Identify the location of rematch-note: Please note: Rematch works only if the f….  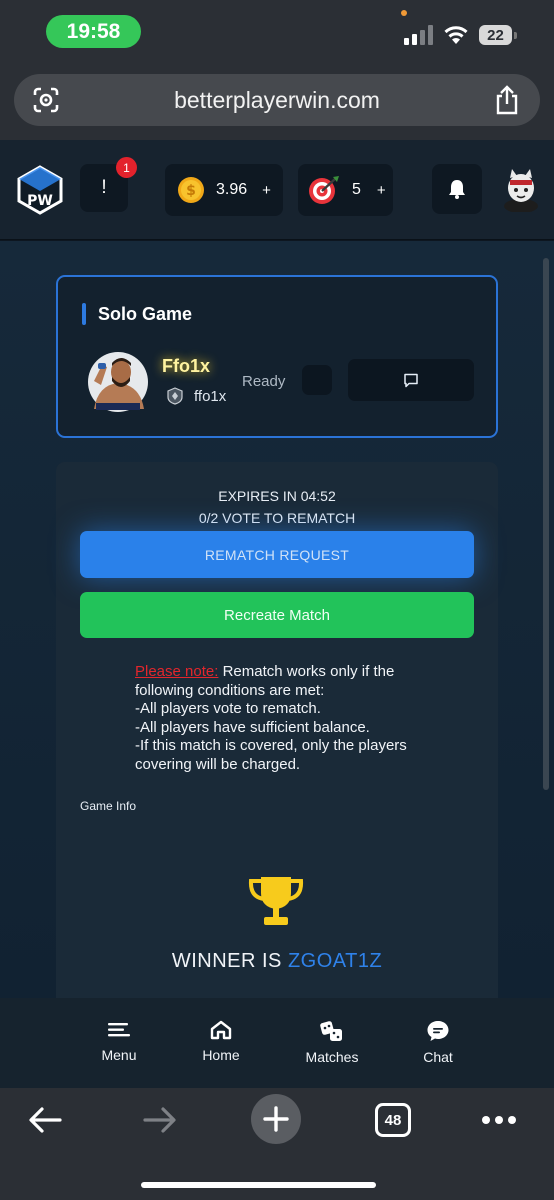
(285, 718).